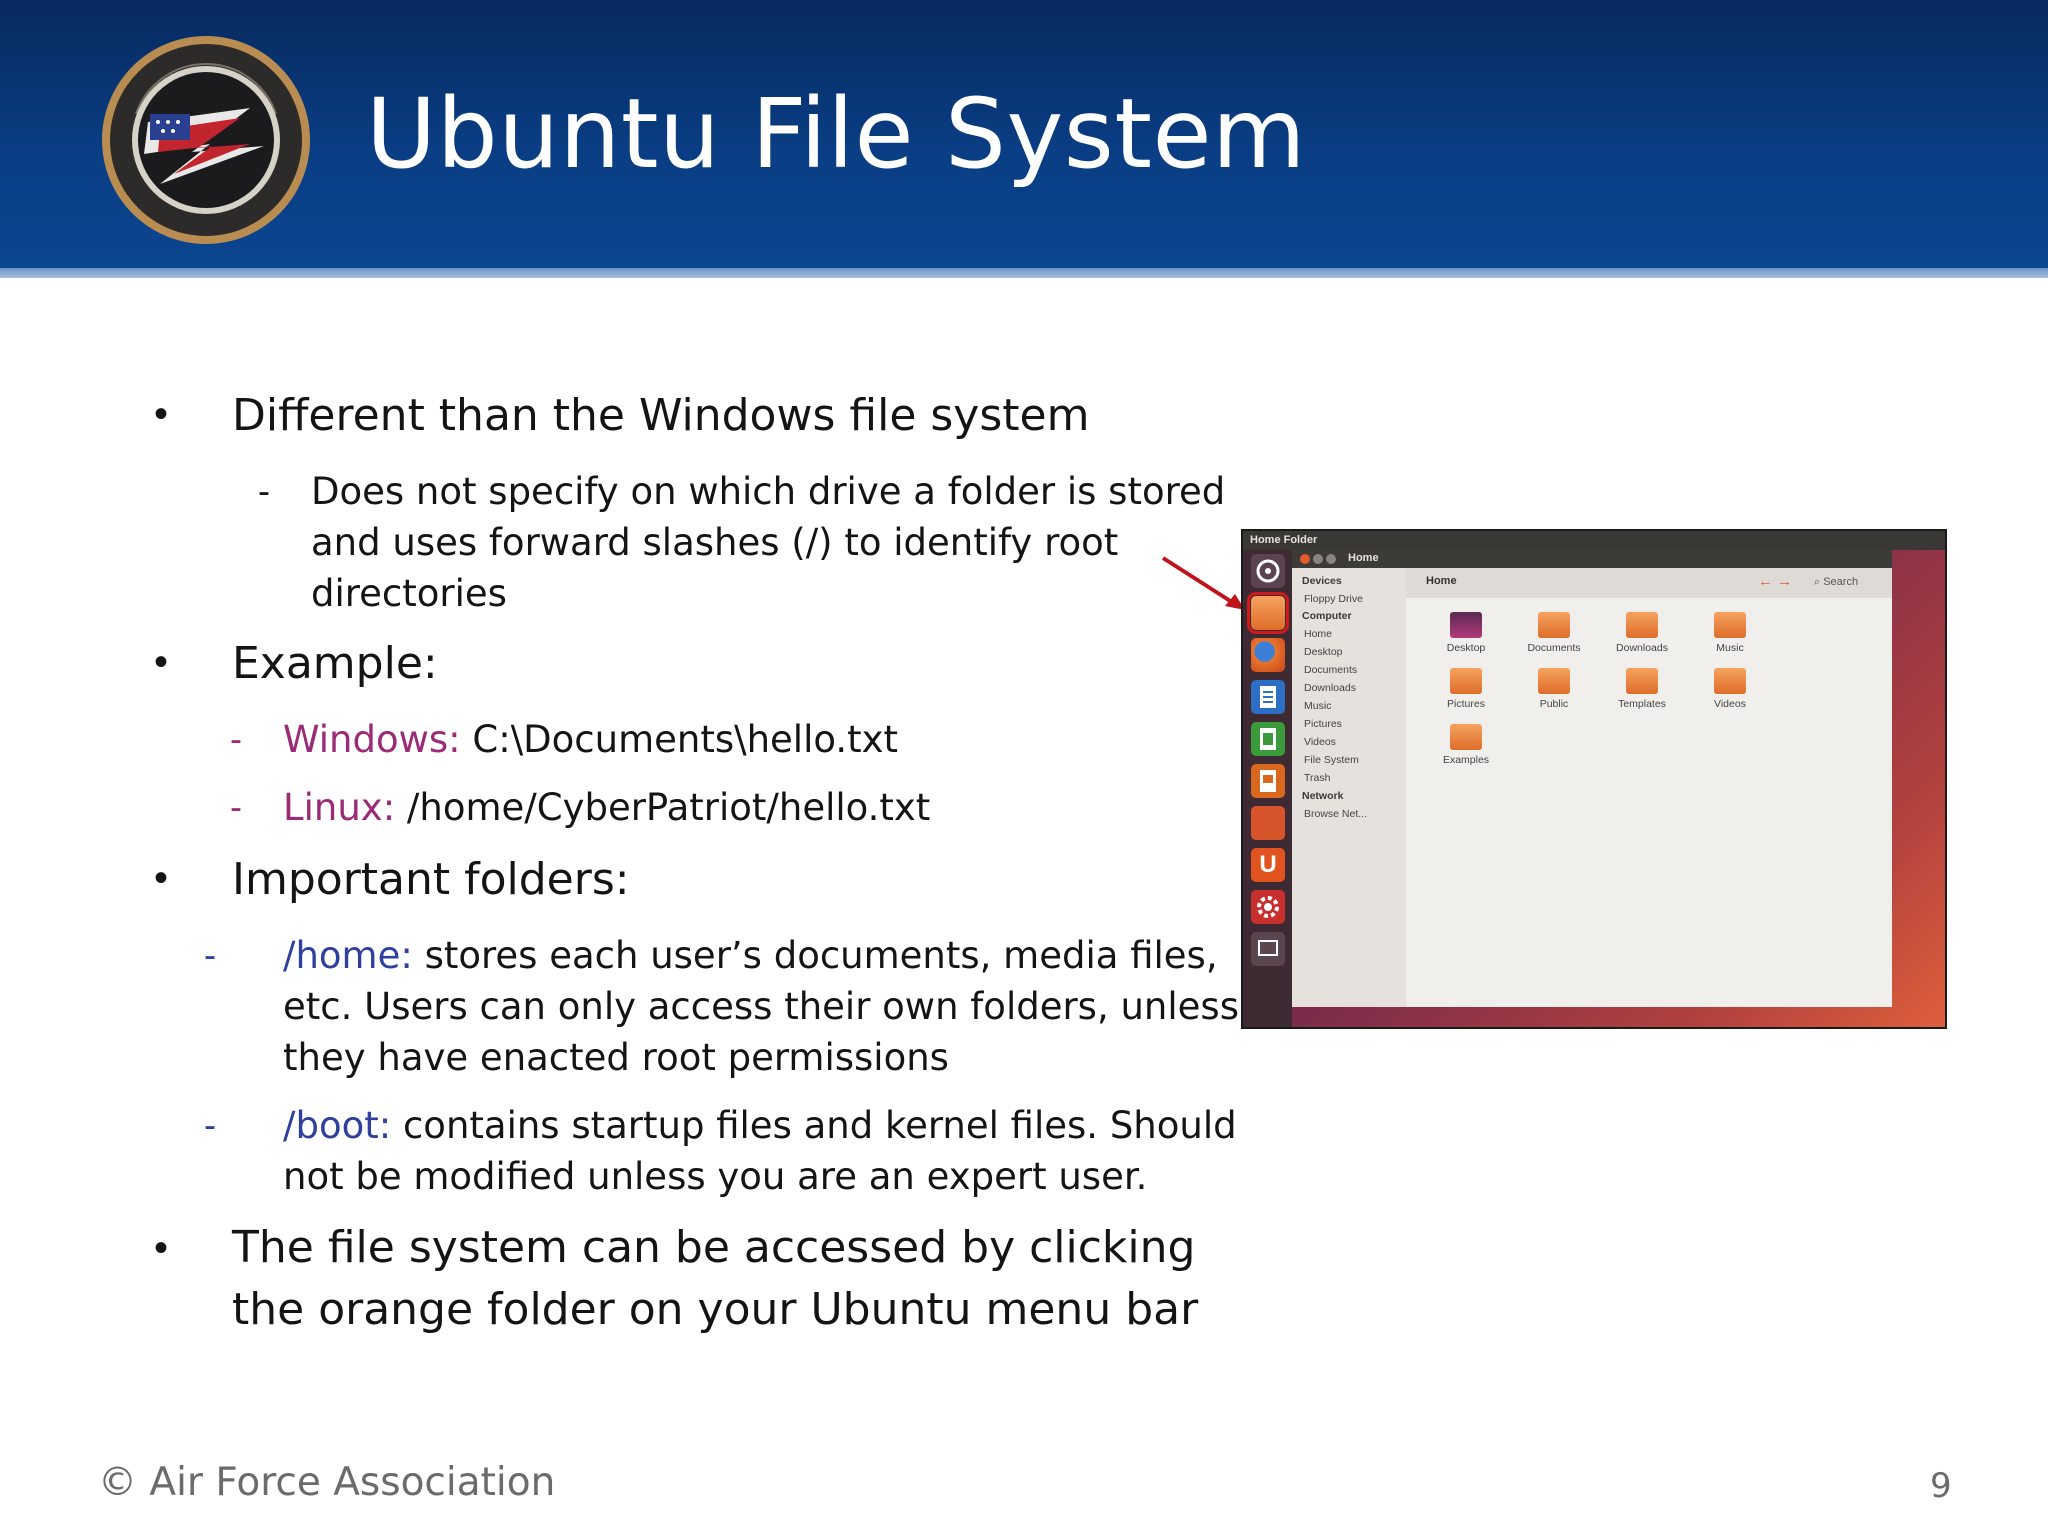 This screenshot has height=1536, width=2048. What do you see at coordinates (1305, 559) in the screenshot?
I see `close-icon` at bounding box center [1305, 559].